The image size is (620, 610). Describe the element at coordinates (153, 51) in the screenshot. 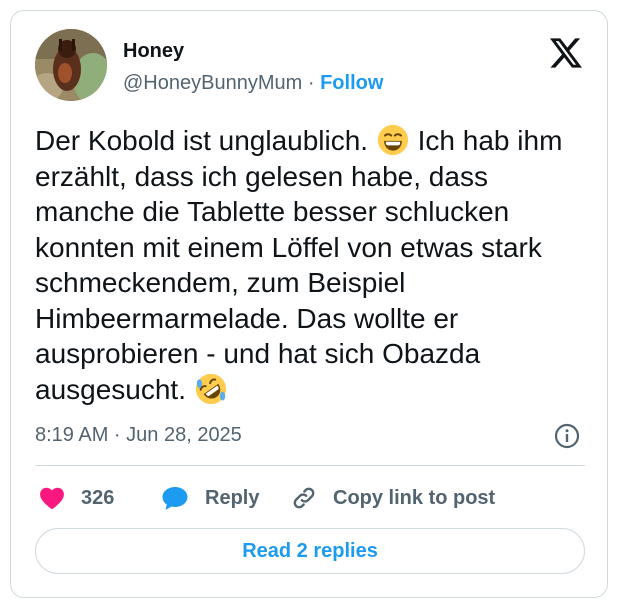

I see `author-name: Honey` at that location.